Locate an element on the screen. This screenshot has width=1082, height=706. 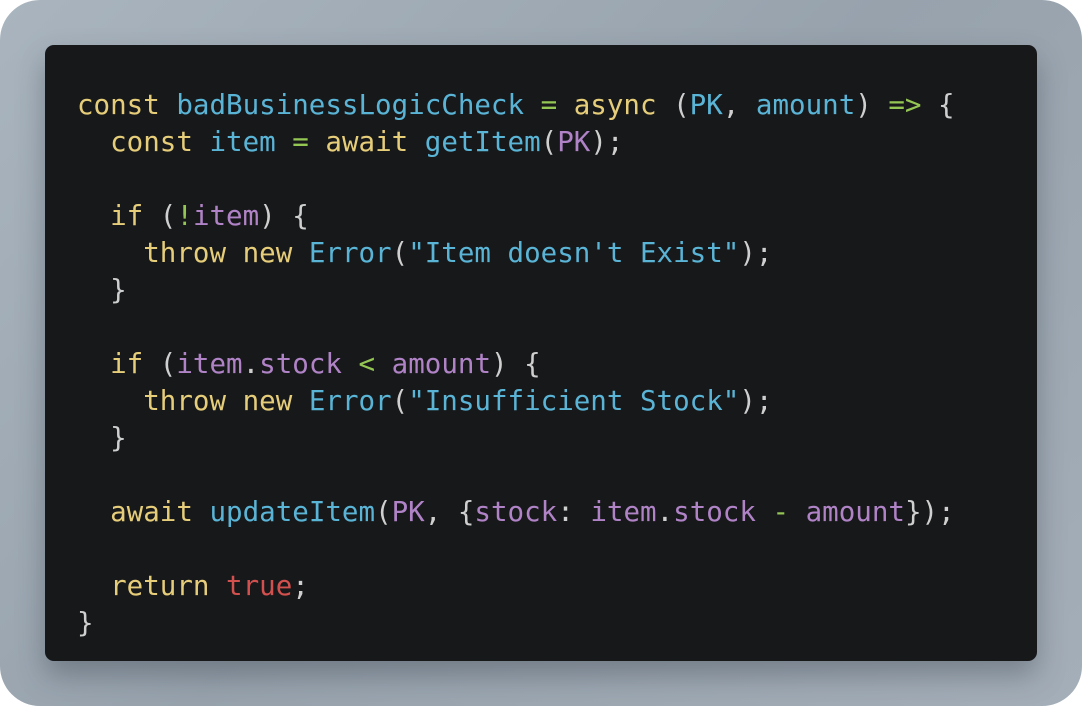
operator-token: - is located at coordinates (781, 512).